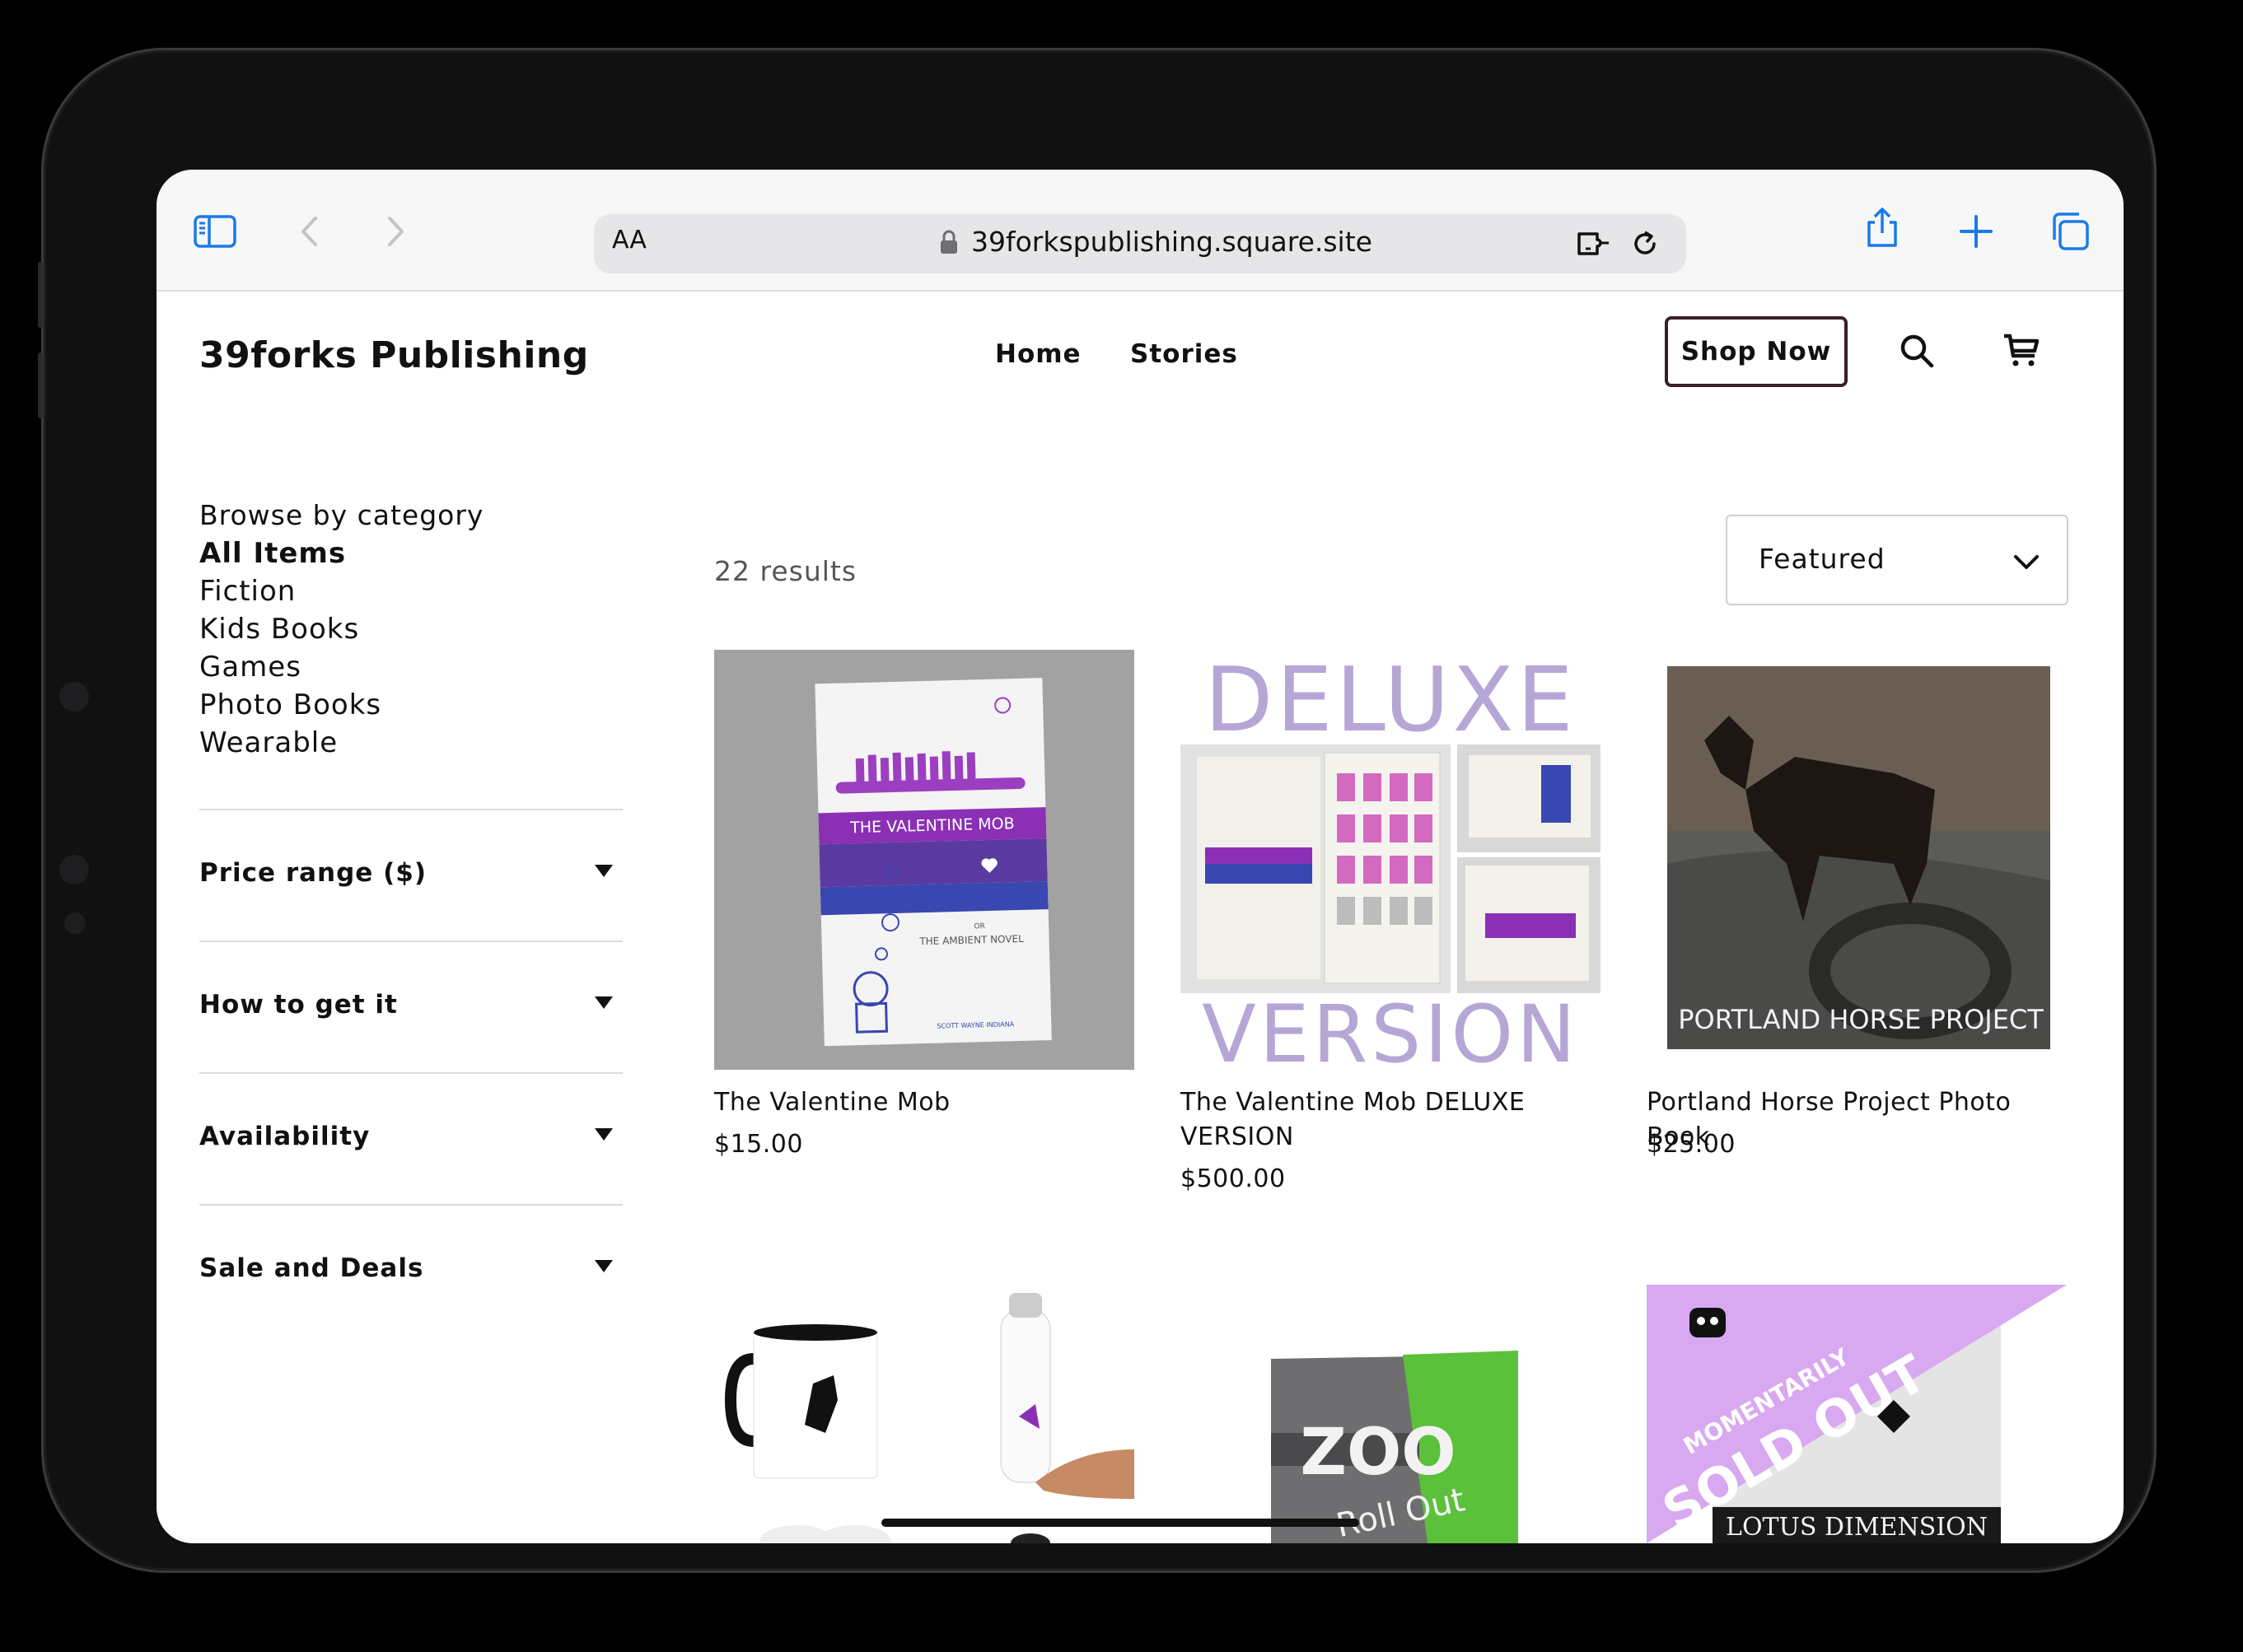  What do you see at coordinates (1378, 1453) in the screenshot?
I see `zoo-title-text: ZOO` at bounding box center [1378, 1453].